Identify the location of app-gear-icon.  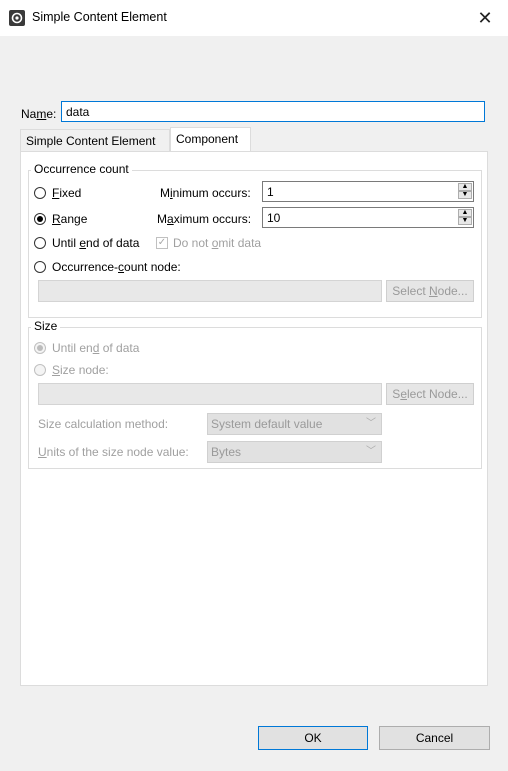
(17, 18).